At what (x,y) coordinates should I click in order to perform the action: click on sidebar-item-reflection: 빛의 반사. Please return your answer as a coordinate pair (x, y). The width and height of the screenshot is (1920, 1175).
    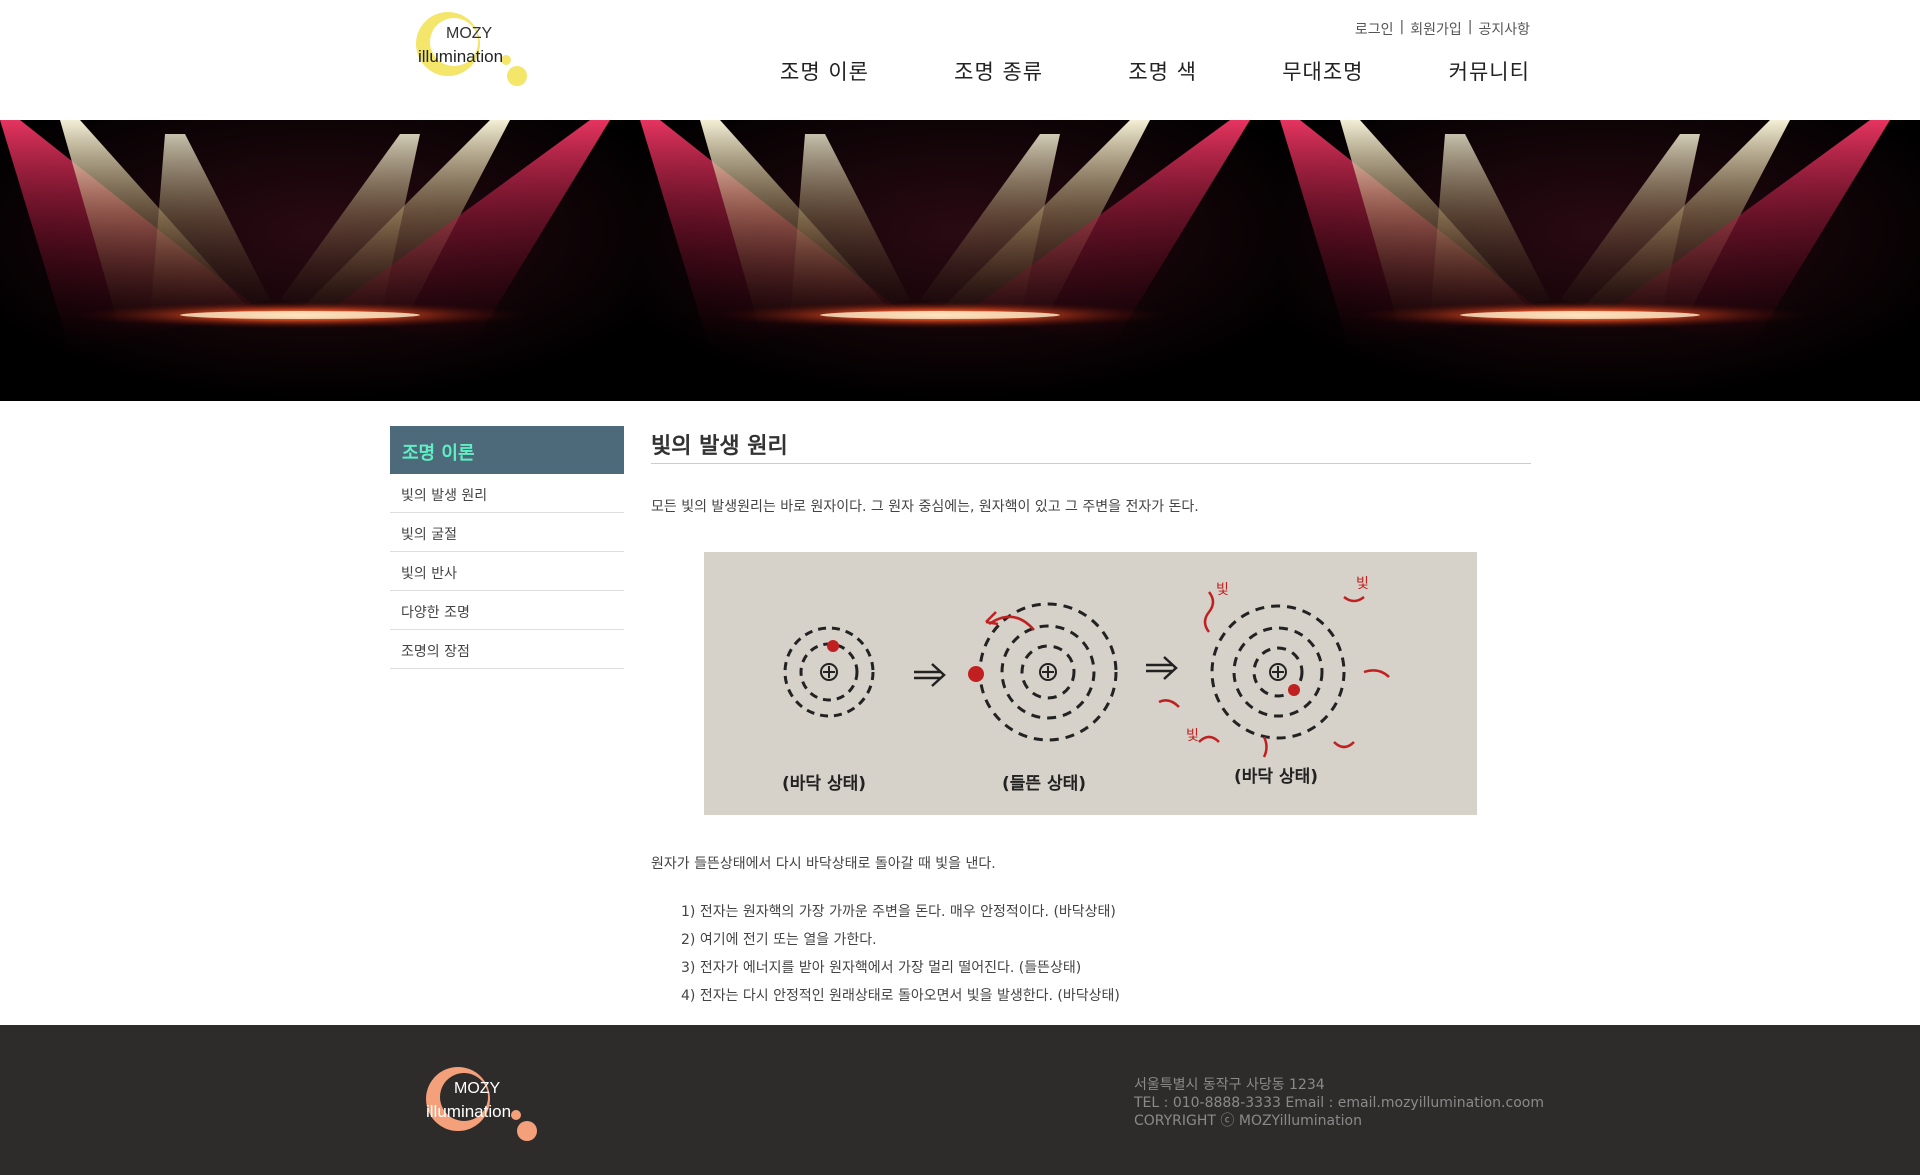
    Looking at the image, I should click on (507, 571).